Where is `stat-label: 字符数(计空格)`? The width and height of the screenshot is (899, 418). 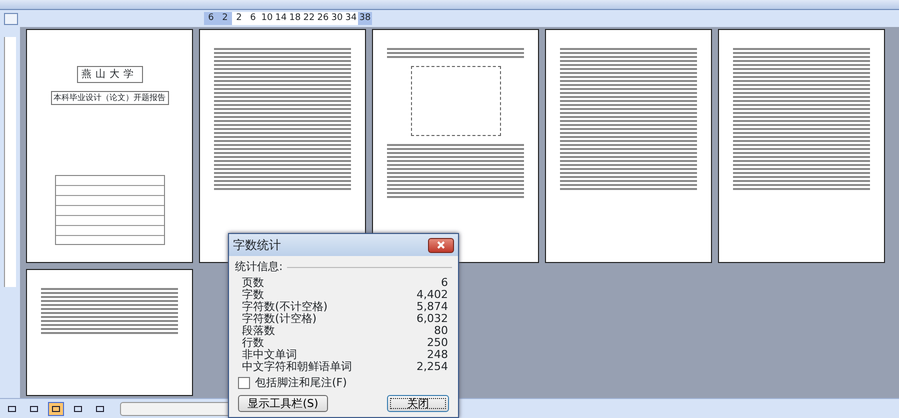 stat-label: 字符数(计空格) is located at coordinates (279, 318).